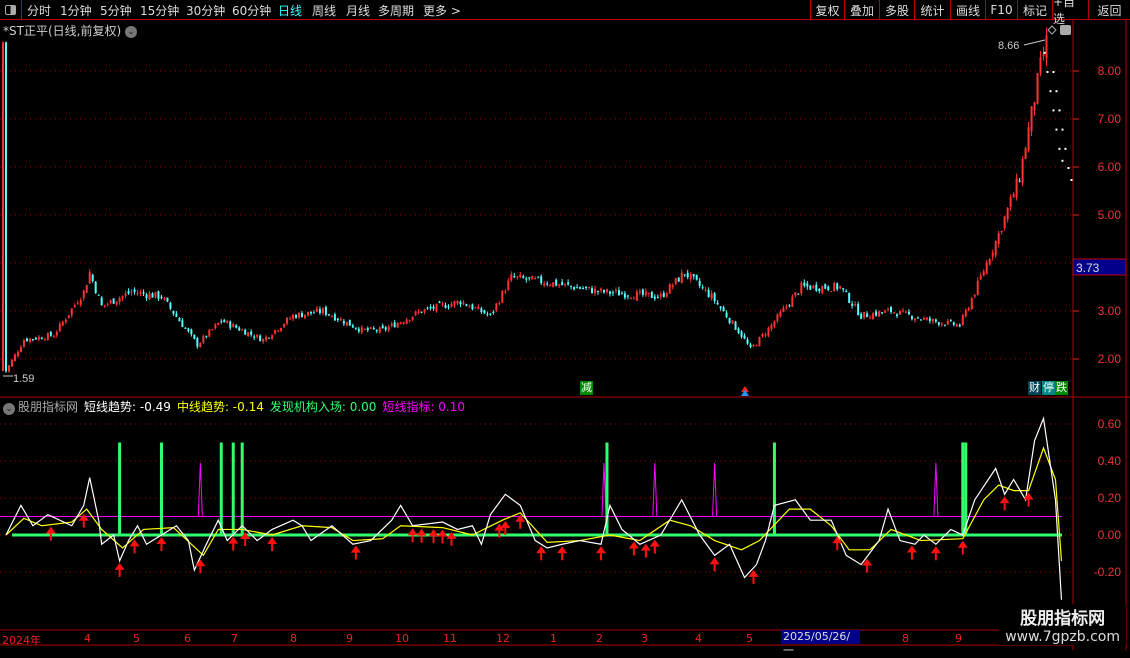 This screenshot has width=1130, height=658. What do you see at coordinates (774, 488) in the screenshot?
I see `institution-spike` at bounding box center [774, 488].